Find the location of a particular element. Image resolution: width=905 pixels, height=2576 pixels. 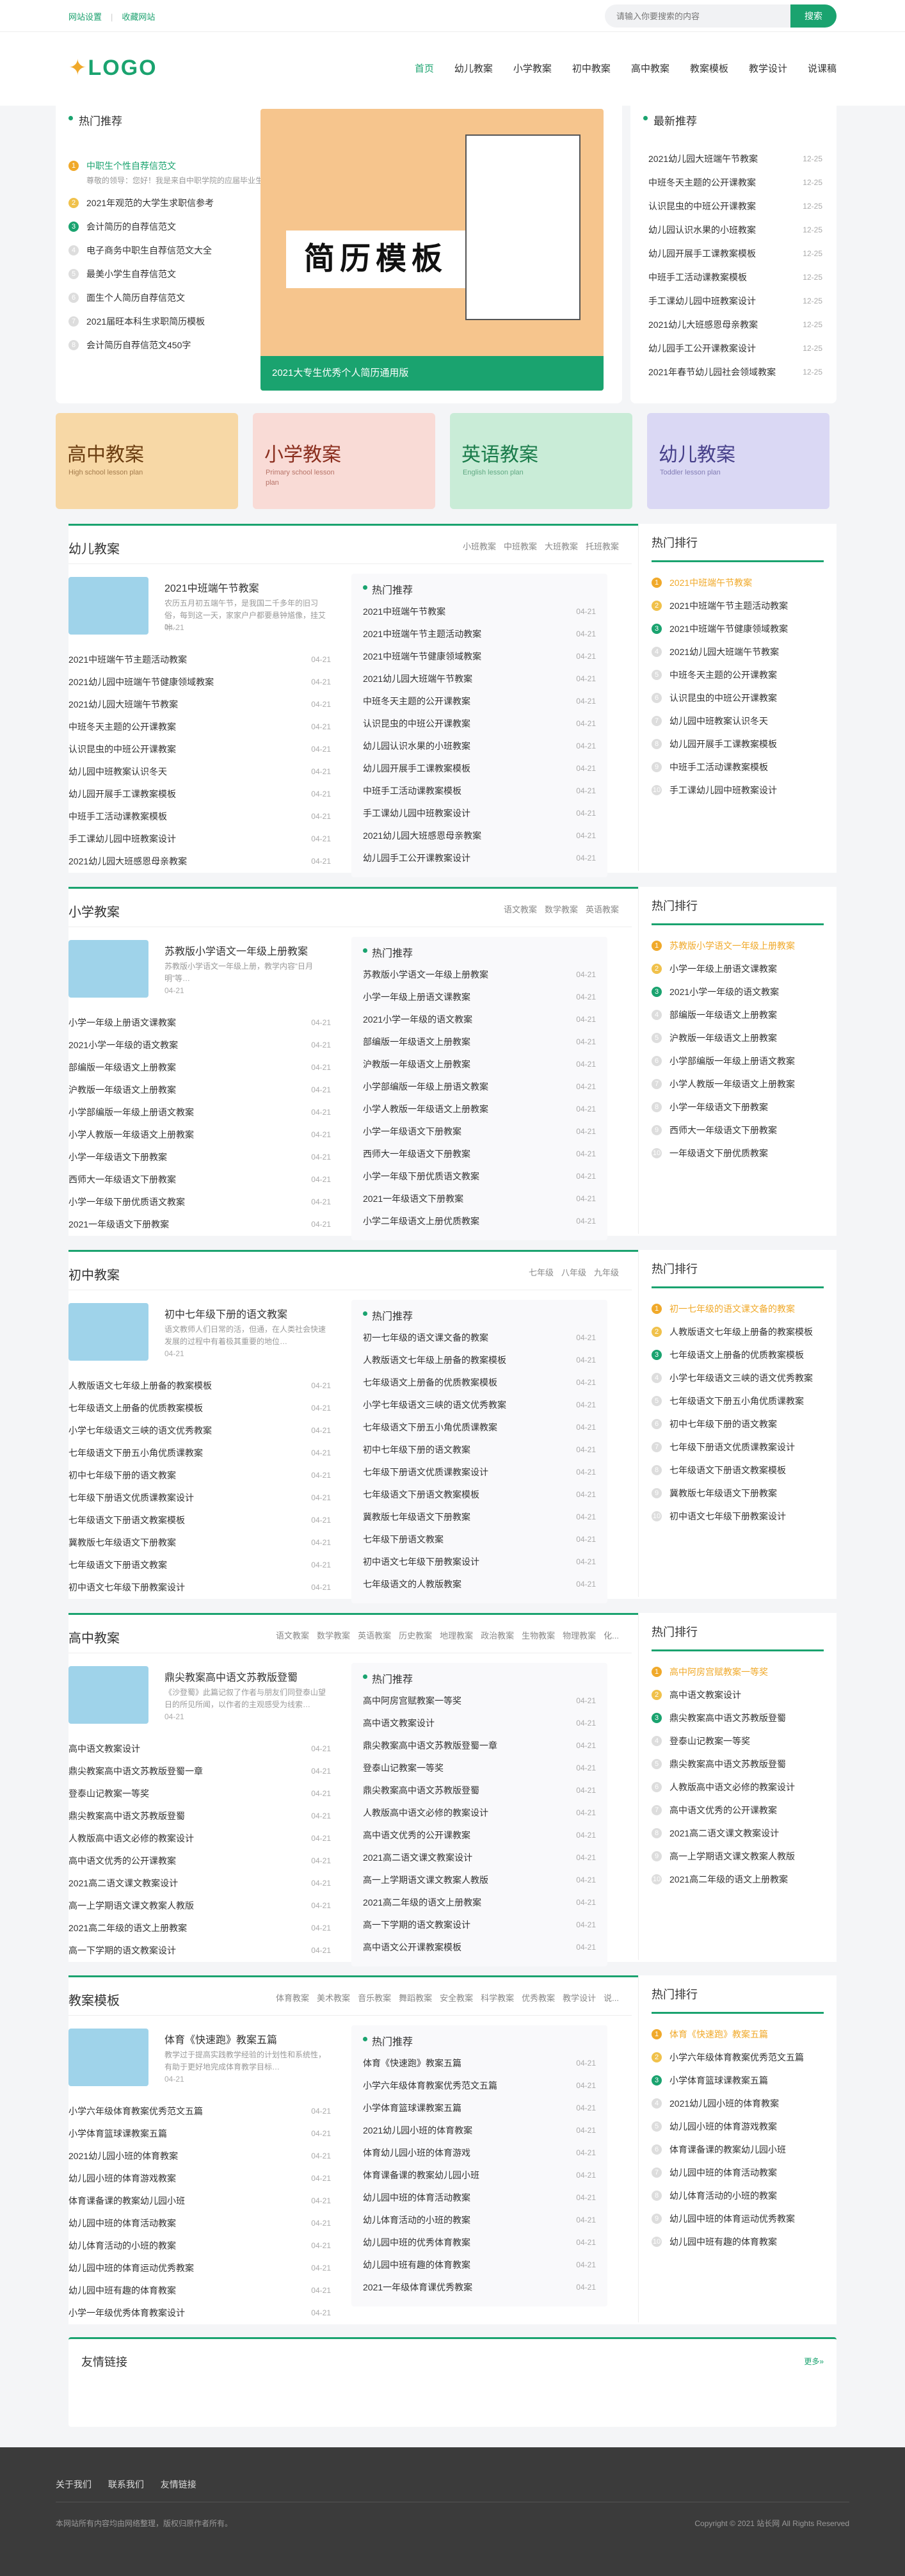

rank-item: 9 西师大一年级语文下册教案 is located at coordinates (738, 1130).